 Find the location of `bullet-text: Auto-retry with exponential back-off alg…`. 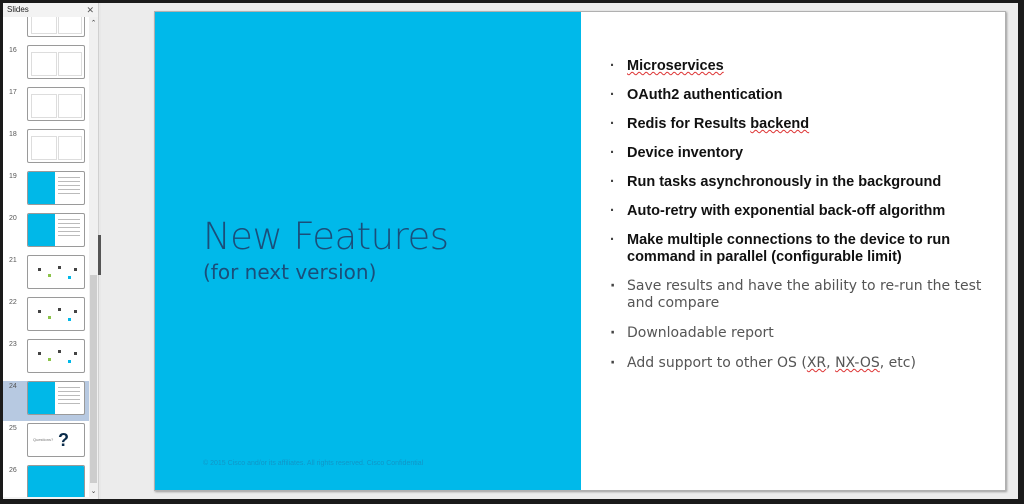

bullet-text: Auto-retry with exponential back-off alg… is located at coordinates (786, 211).